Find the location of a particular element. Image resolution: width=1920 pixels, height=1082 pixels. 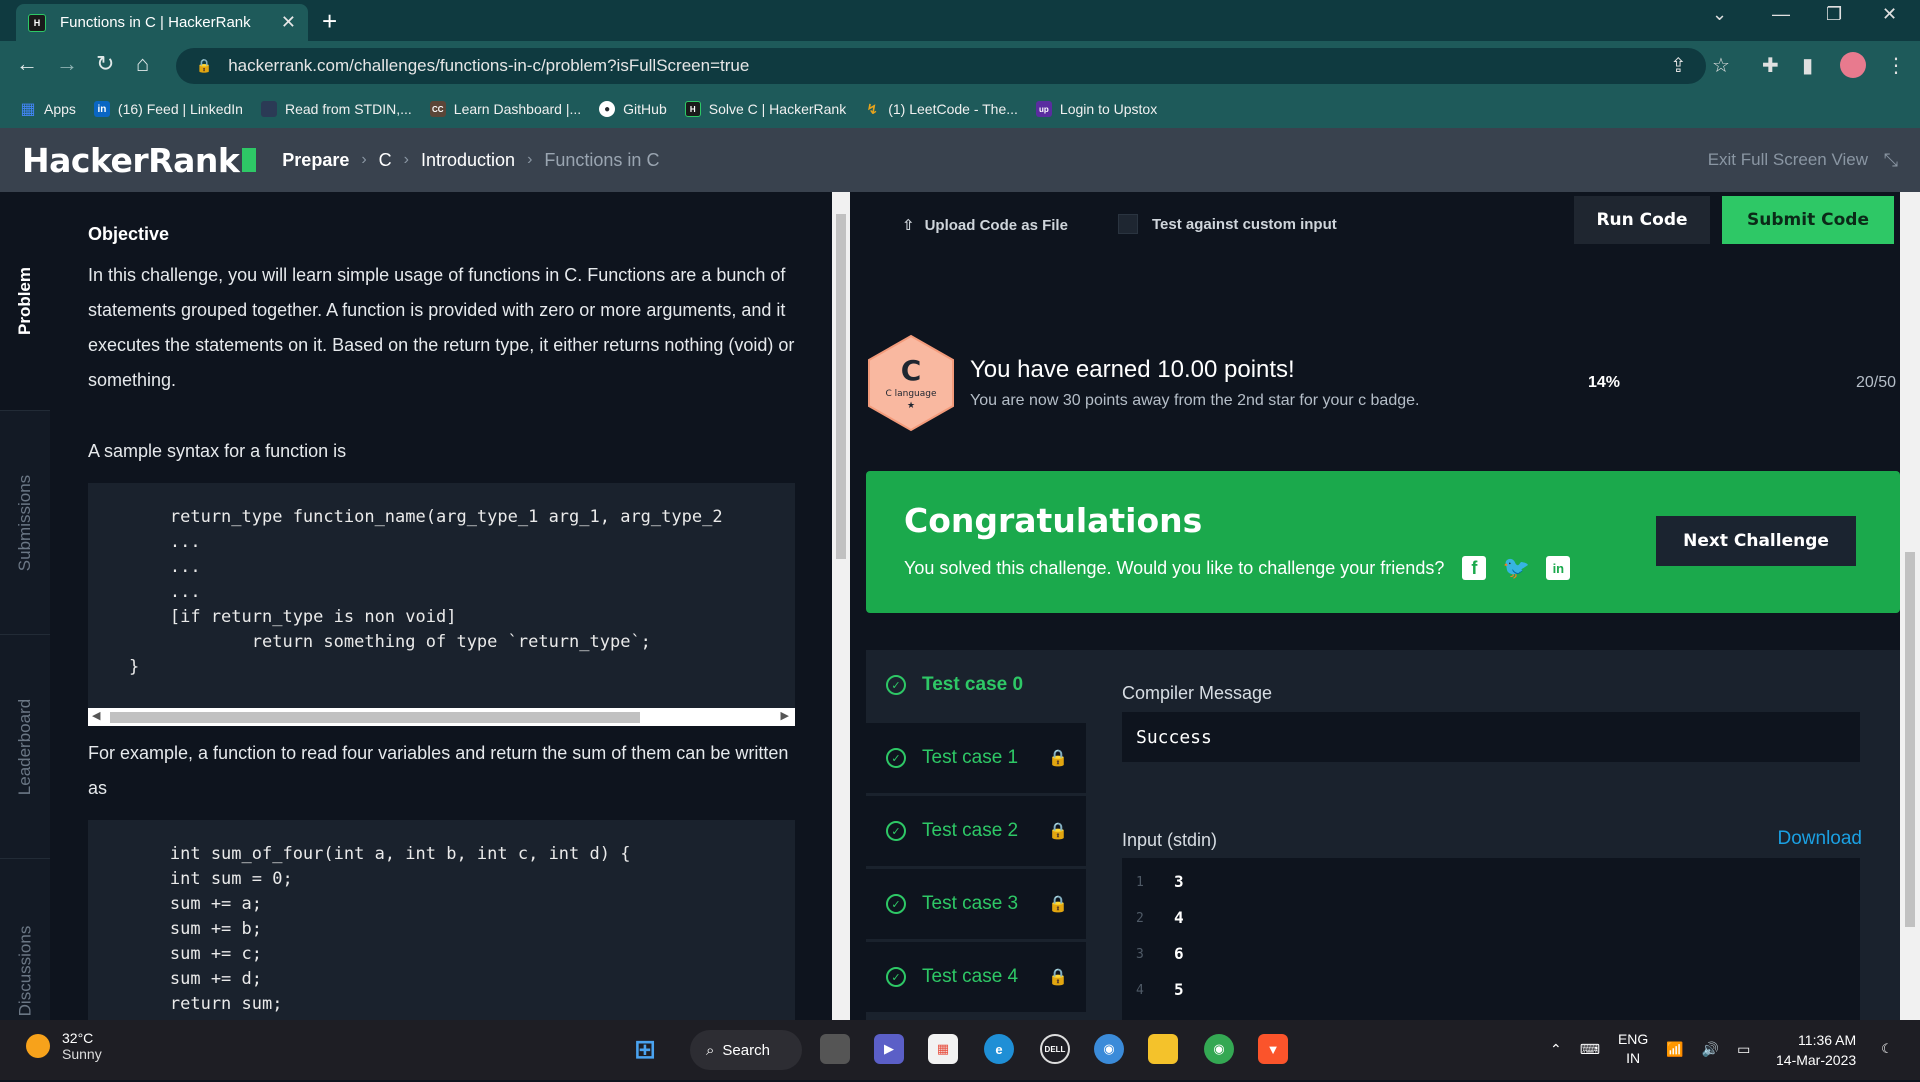

task-view-icon is located at coordinates (835, 1049).